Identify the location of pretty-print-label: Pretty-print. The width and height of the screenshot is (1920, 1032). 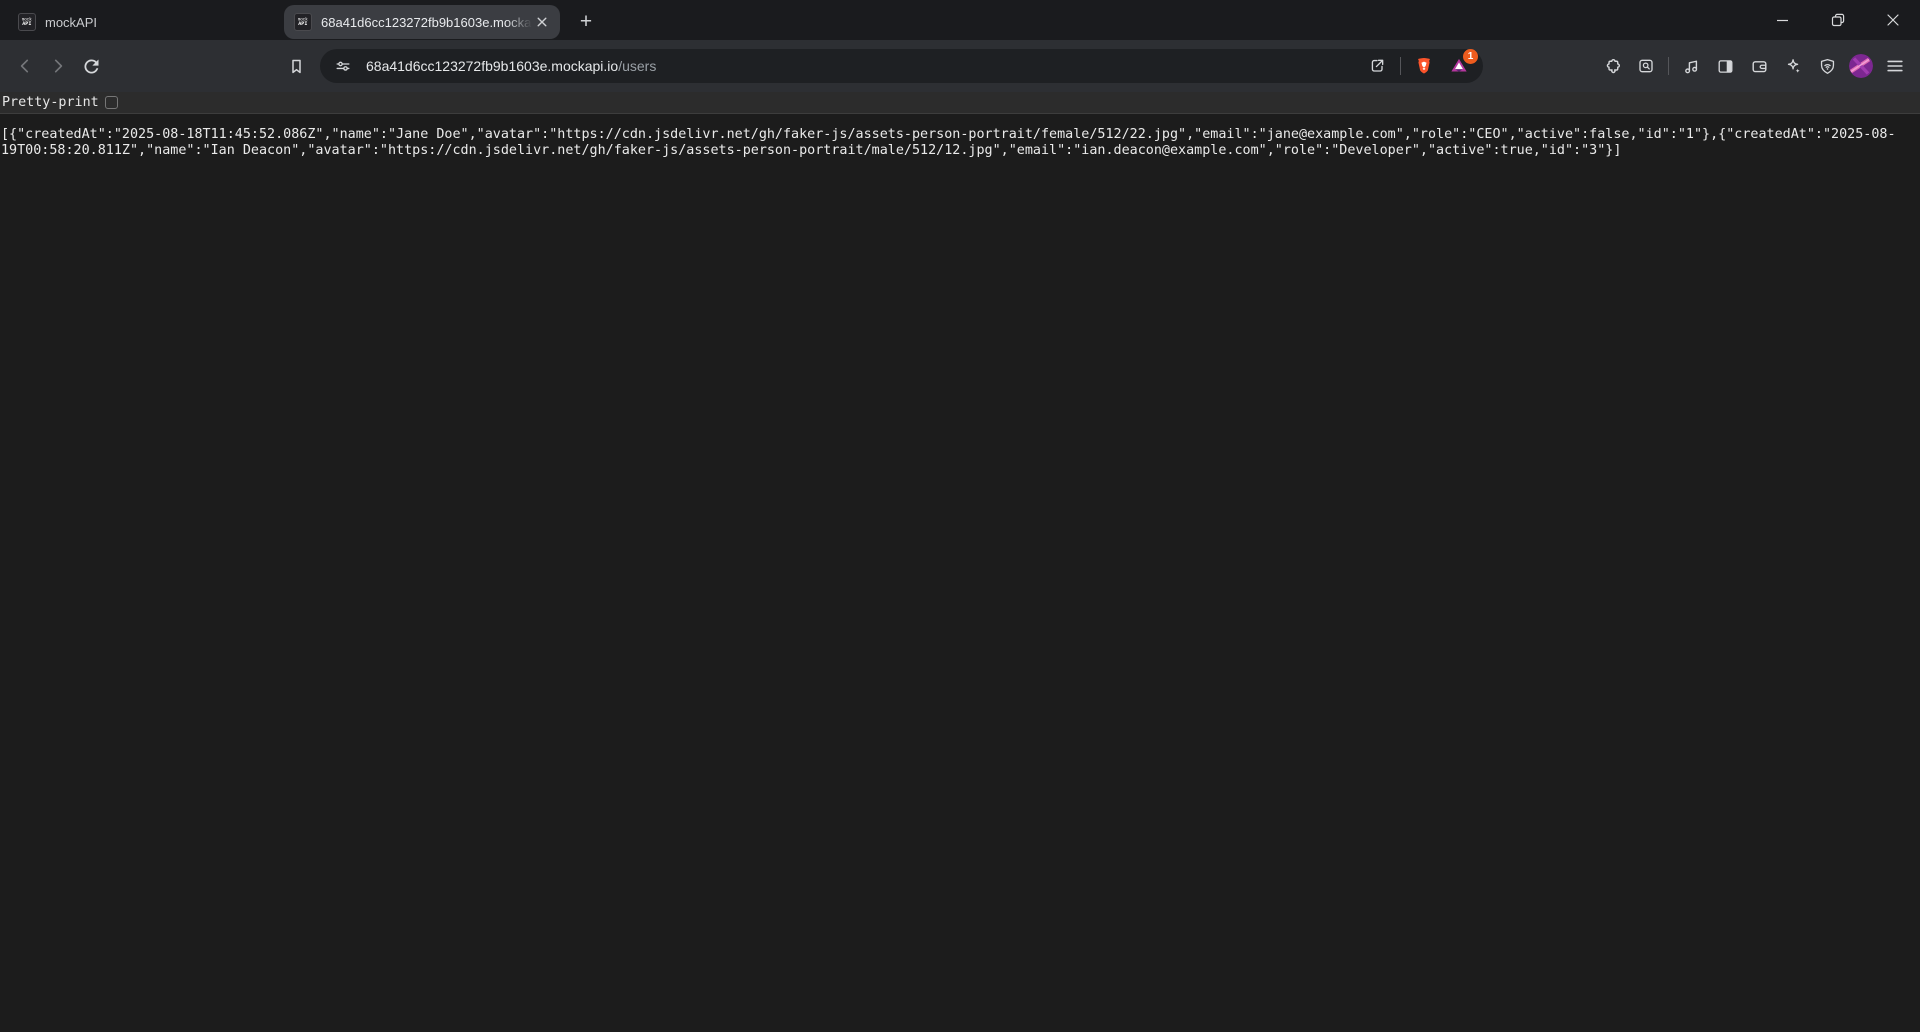
(50, 102).